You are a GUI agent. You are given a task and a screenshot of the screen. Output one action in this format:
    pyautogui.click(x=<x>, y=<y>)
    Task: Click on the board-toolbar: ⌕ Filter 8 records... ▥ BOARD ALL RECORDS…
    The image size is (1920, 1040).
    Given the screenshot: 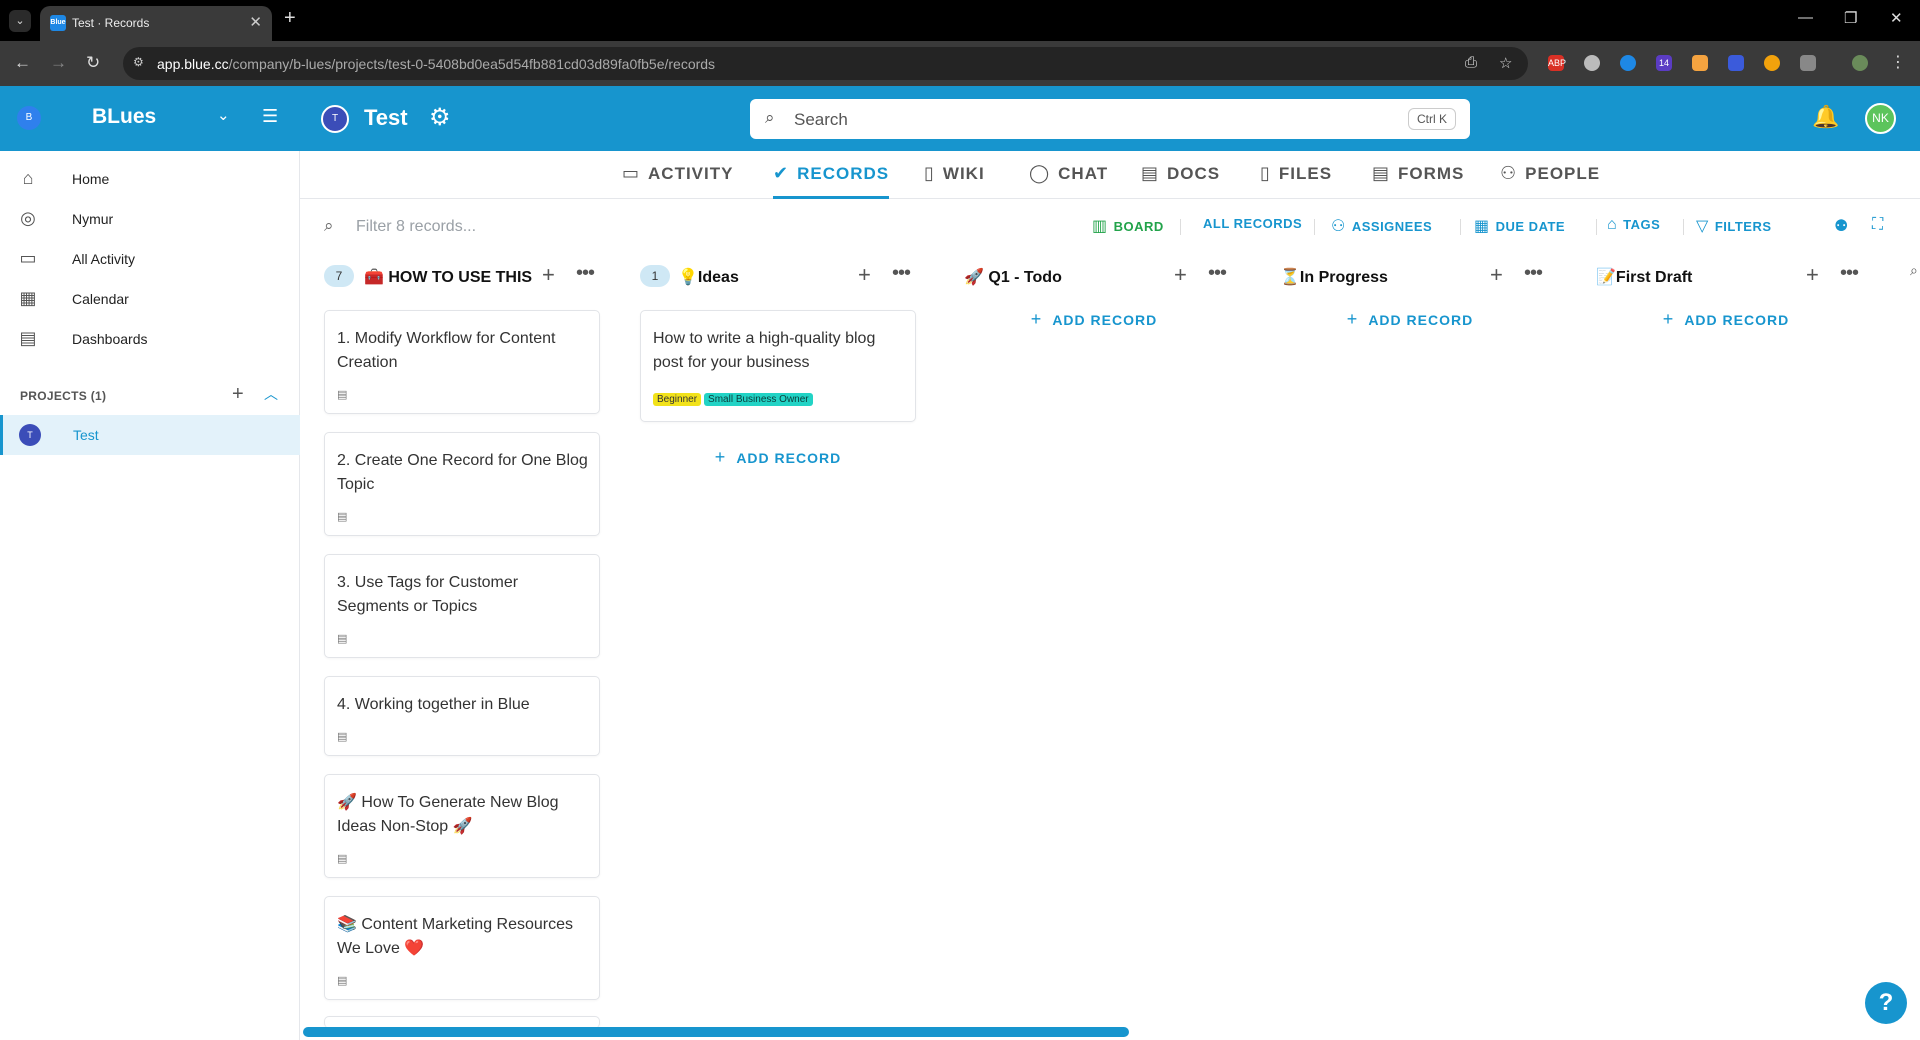 What is the action you would take?
    pyautogui.click(x=1110, y=226)
    